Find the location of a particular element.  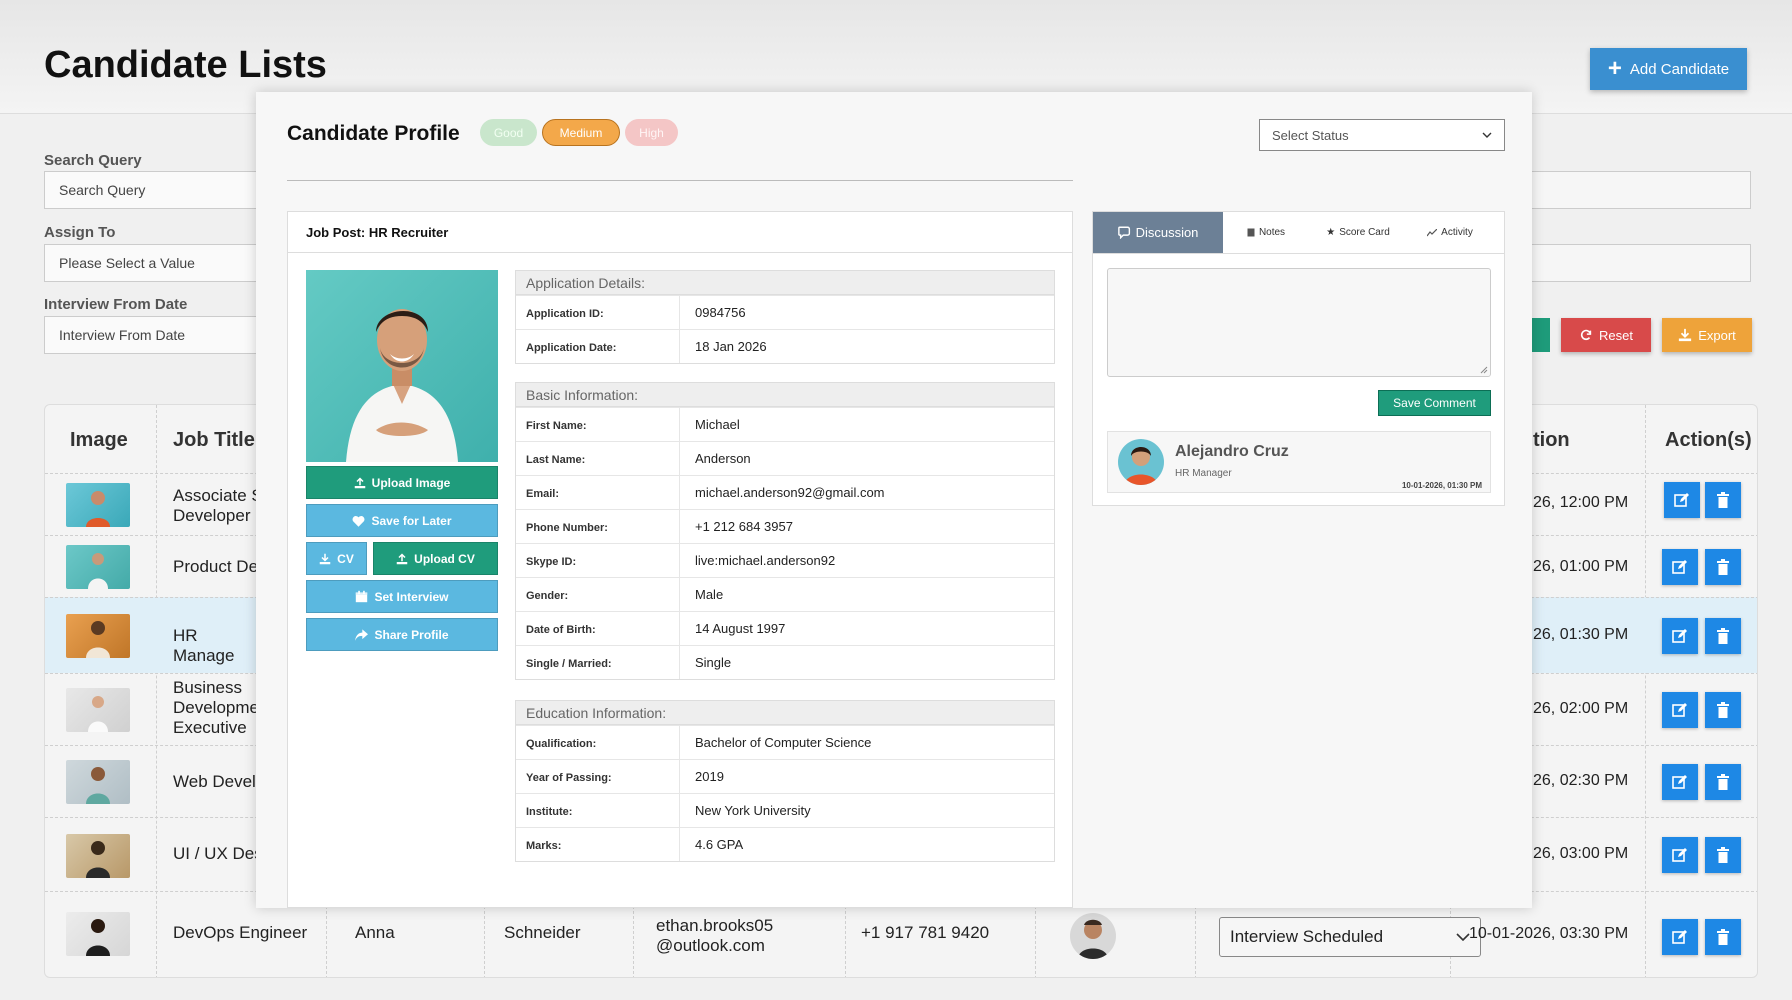

trash-icon is located at coordinates (1723, 855).